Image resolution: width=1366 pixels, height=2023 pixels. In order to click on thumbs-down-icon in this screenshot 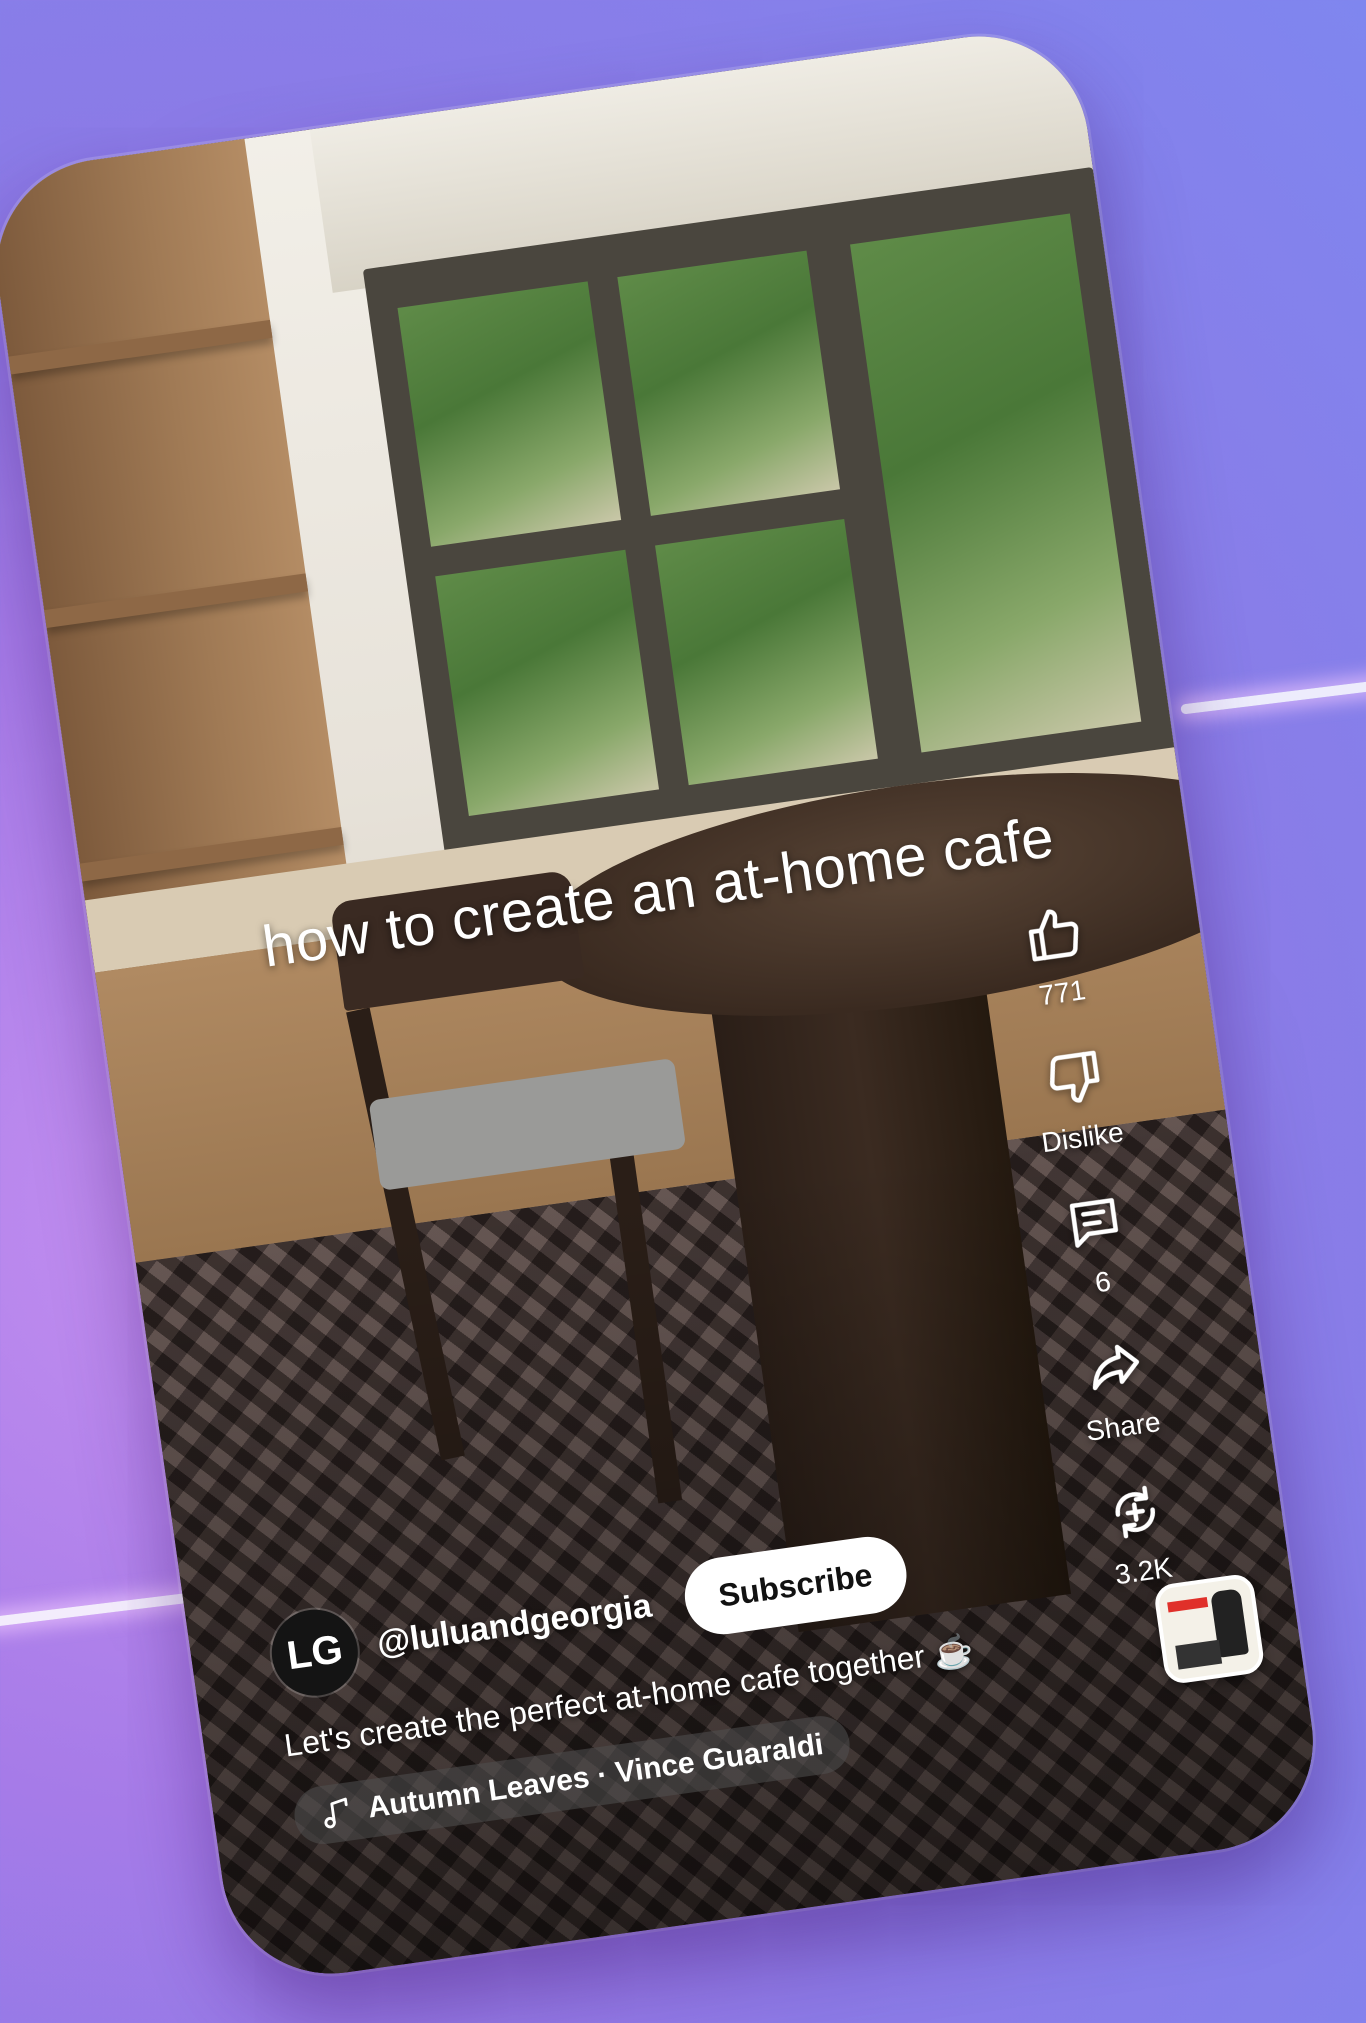, I will do `click(1075, 1076)`.